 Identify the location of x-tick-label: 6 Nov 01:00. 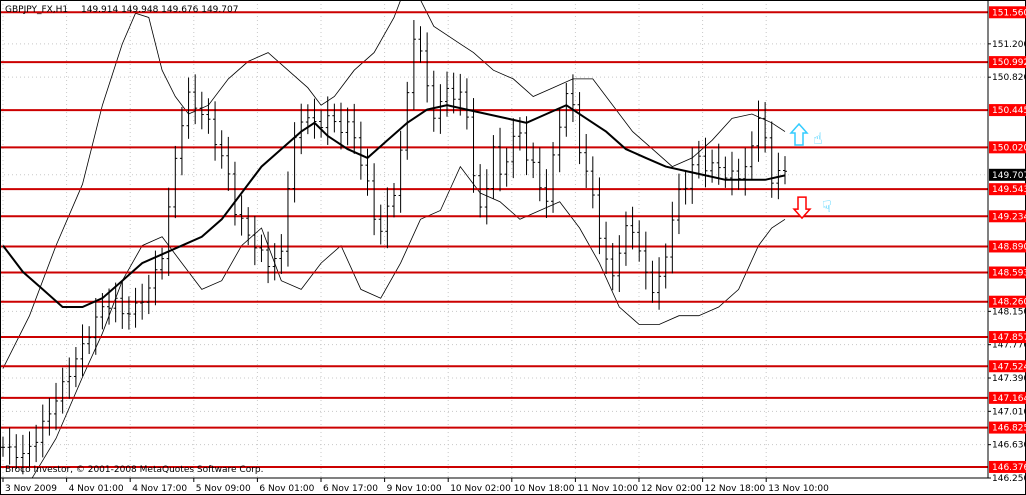
(286, 489).